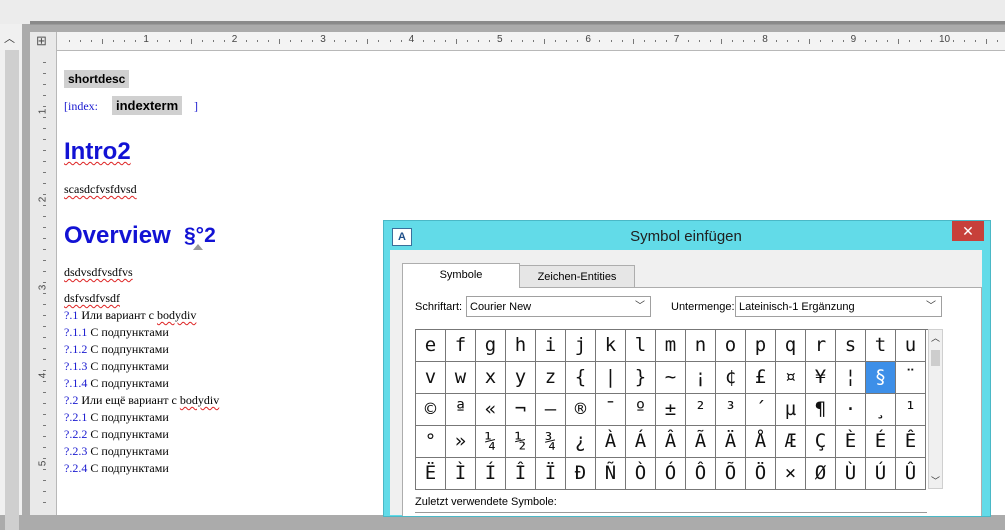 The image size is (1005, 530). I want to click on symbol-cell: µ, so click(791, 410).